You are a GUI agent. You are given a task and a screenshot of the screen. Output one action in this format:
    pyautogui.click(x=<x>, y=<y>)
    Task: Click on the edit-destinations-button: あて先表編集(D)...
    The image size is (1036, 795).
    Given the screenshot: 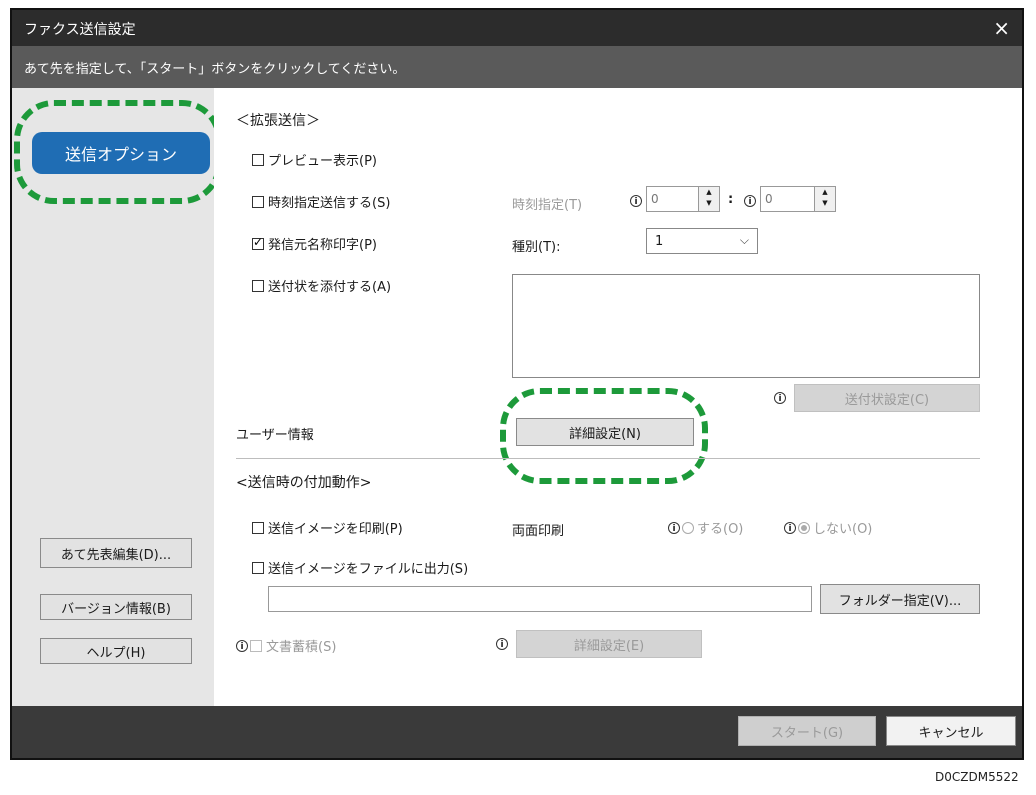 What is the action you would take?
    pyautogui.click(x=116, y=553)
    